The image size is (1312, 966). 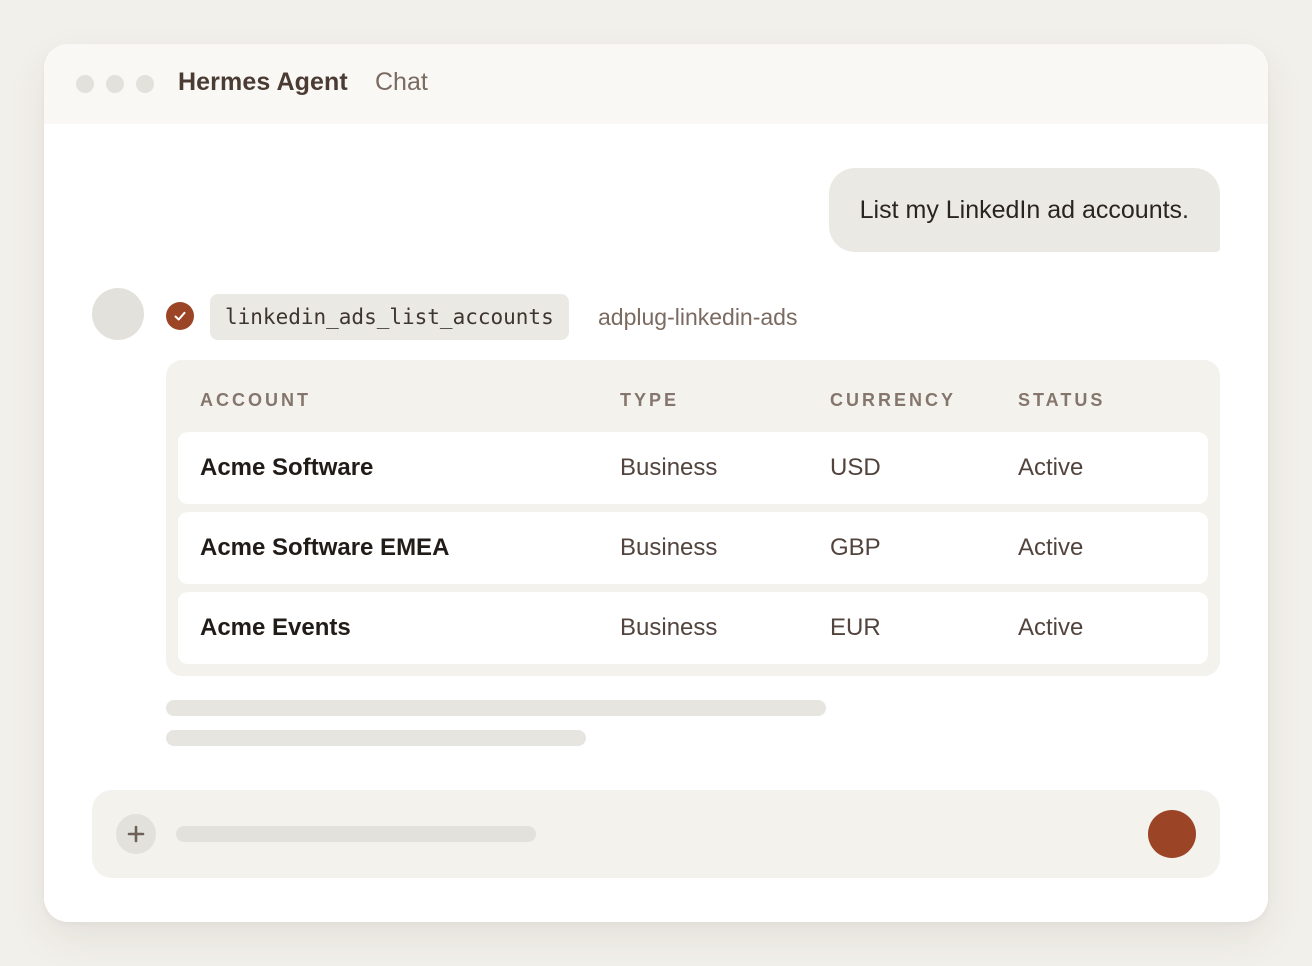 I want to click on app-title: Hermes Agent, so click(x=263, y=82).